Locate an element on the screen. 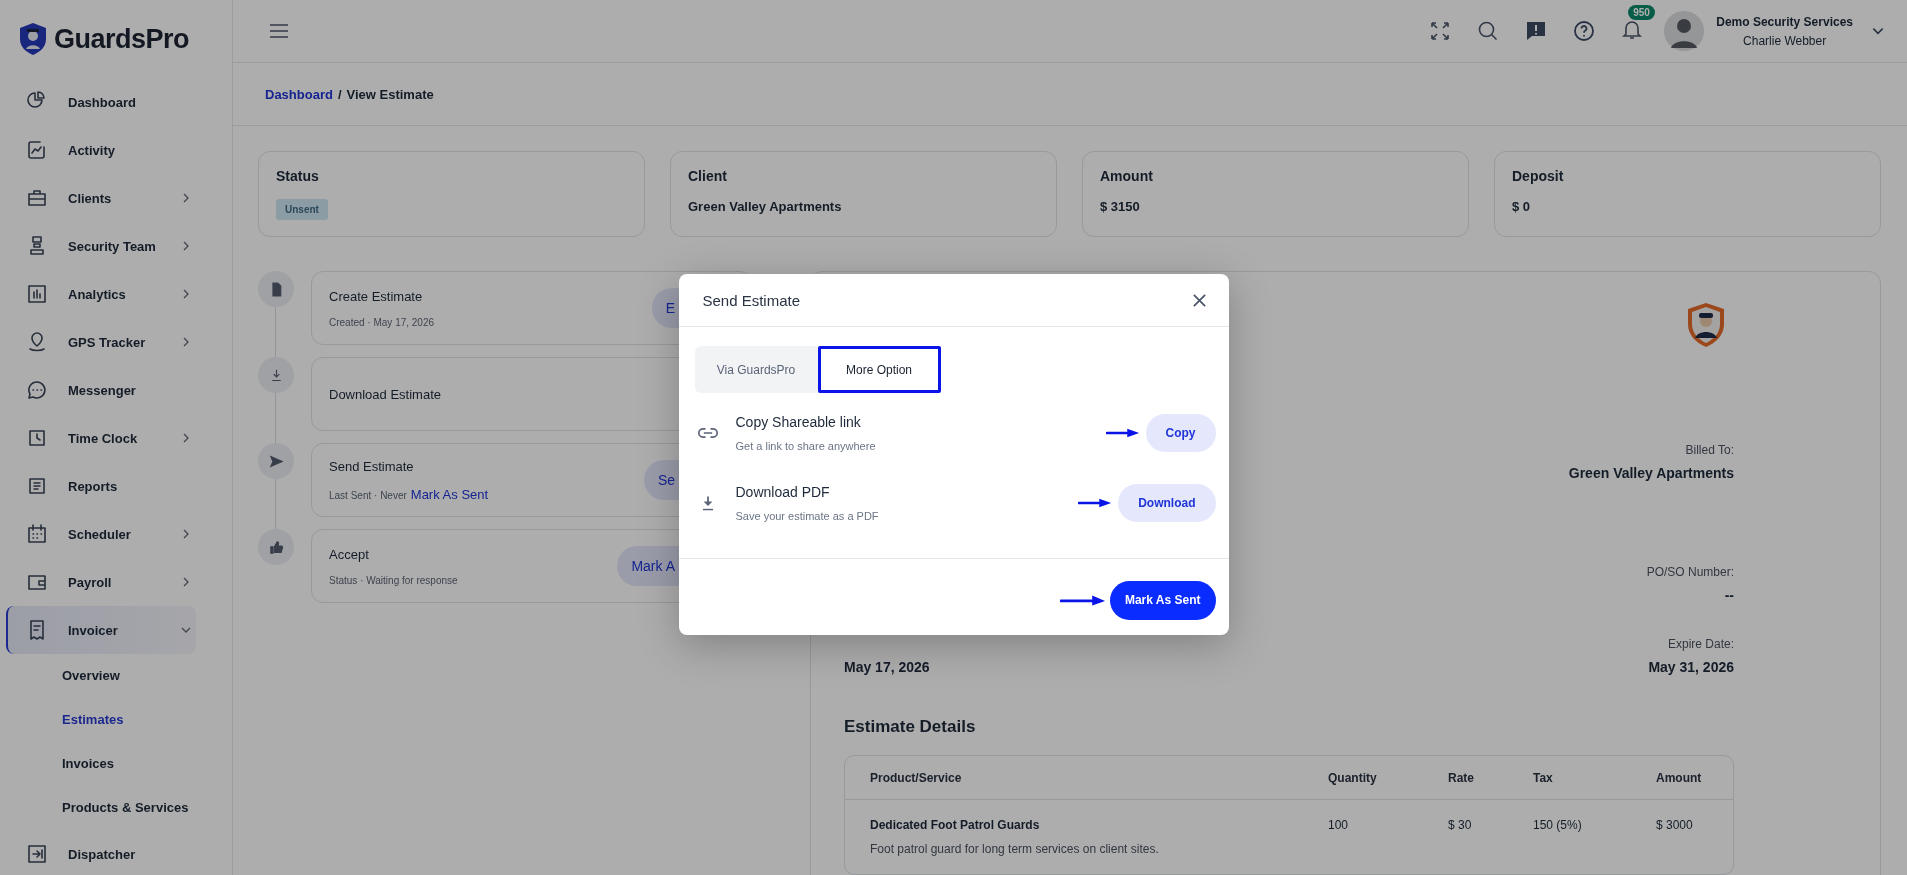  table-cell-text: $ 30 is located at coordinates (1460, 826).